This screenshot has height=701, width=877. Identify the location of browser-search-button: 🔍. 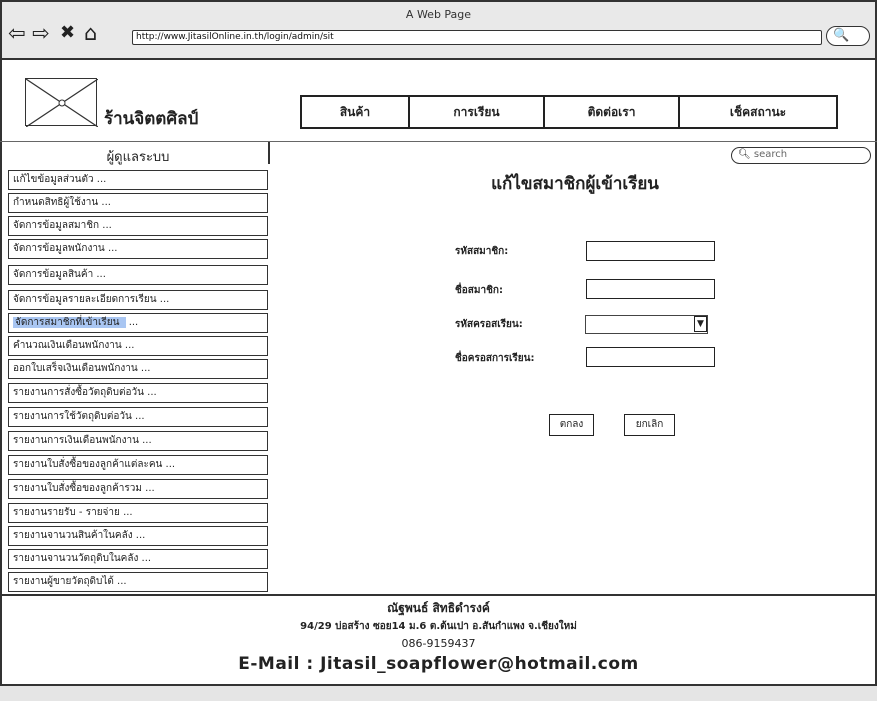
(848, 36).